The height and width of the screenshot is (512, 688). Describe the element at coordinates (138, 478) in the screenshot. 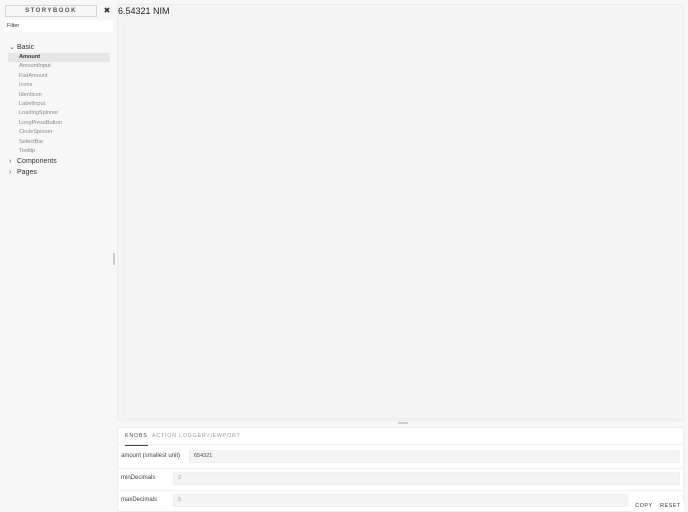

I see `knob-label-mindecimals: minDecimals` at that location.